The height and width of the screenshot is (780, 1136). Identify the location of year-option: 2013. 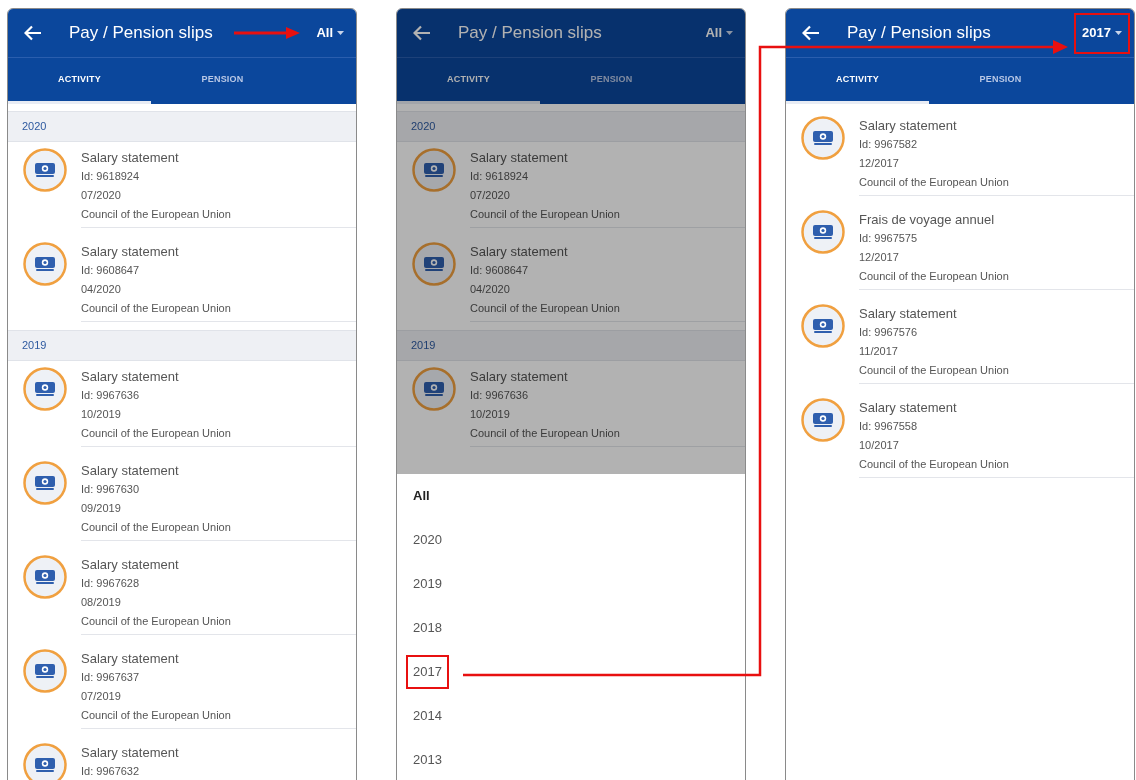
(427, 760).